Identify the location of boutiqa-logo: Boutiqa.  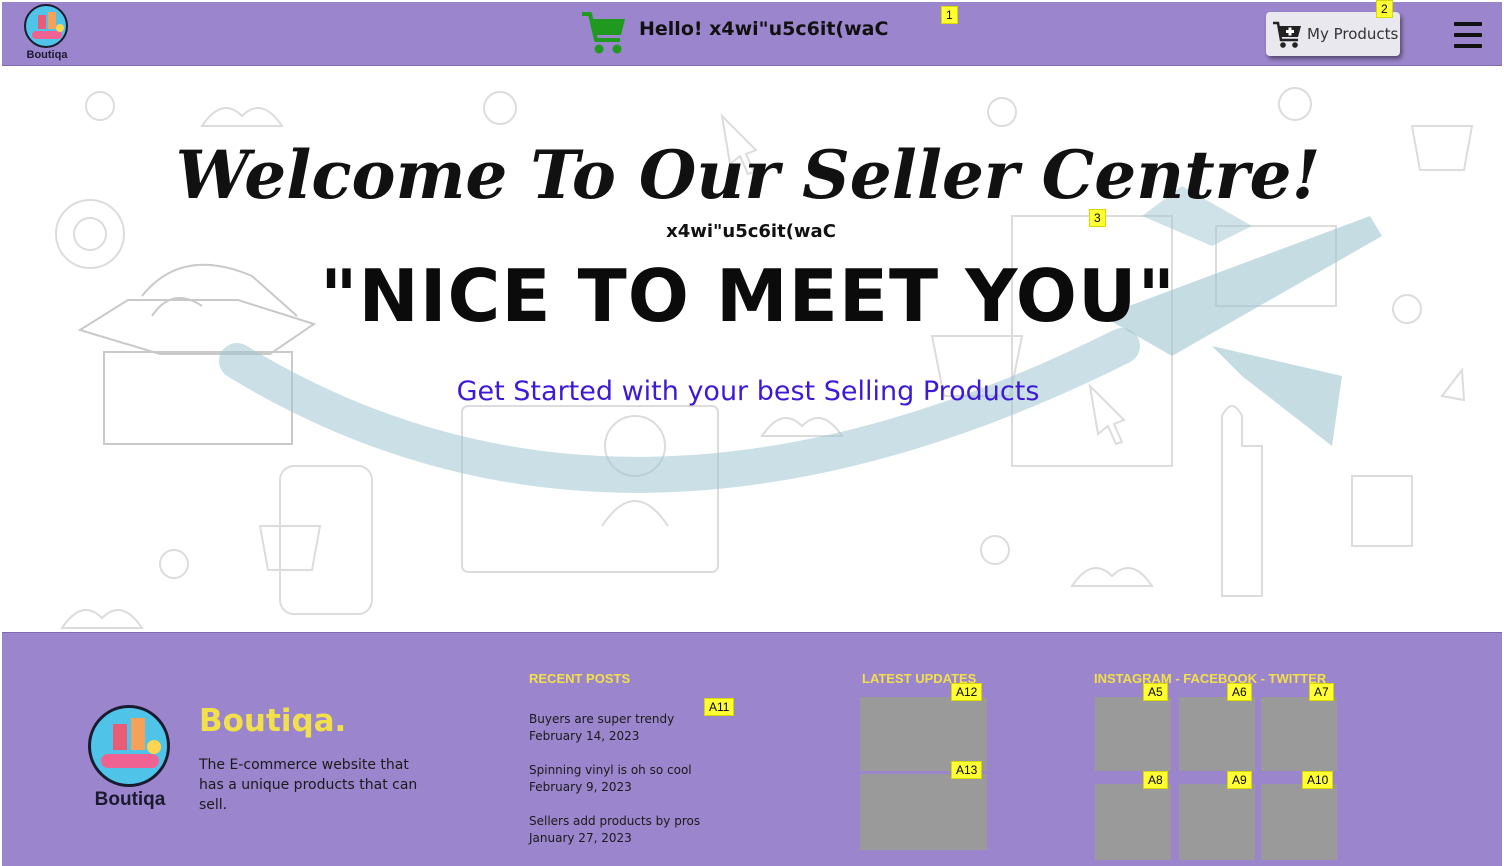
(47, 33).